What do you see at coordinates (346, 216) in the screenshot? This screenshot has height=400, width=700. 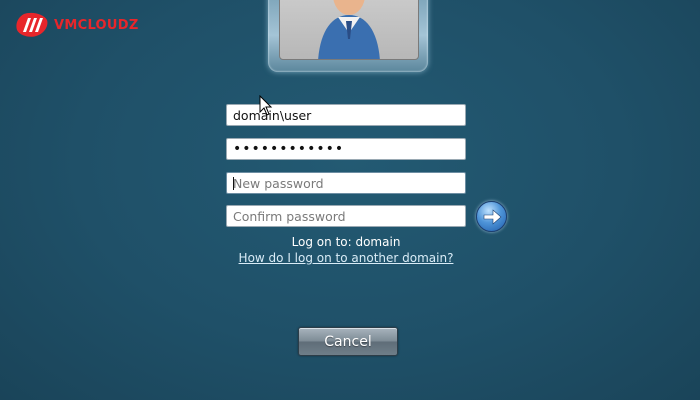 I see `confirm-password-field` at bounding box center [346, 216].